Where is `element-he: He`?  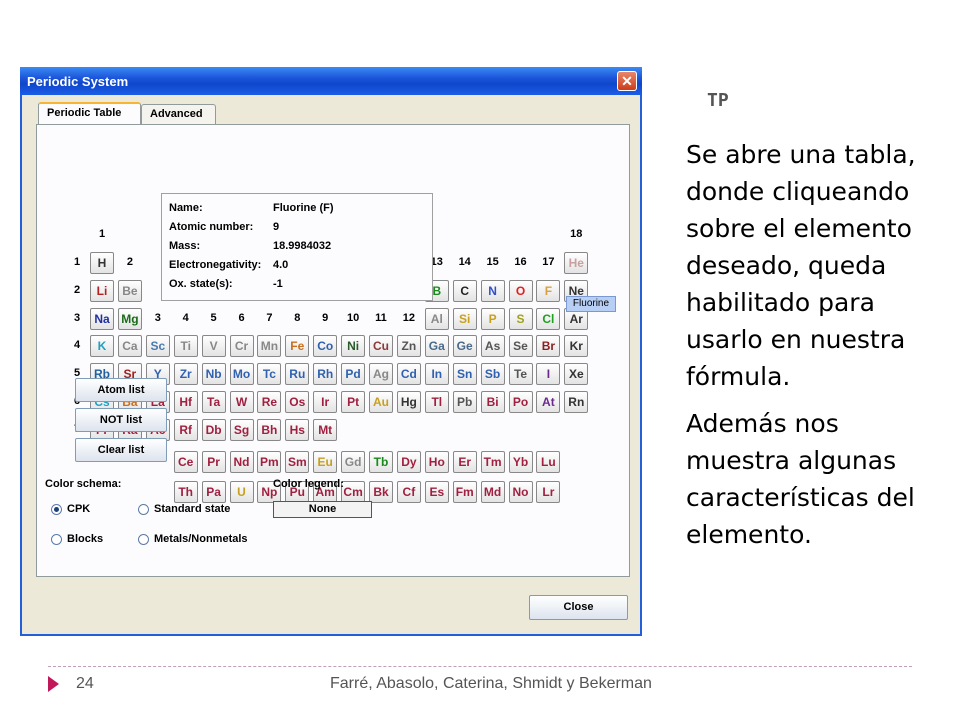
element-he: He is located at coordinates (576, 263).